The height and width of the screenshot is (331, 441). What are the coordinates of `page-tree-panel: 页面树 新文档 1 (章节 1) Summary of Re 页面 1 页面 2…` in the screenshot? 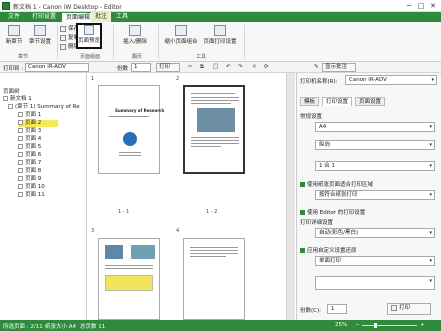 It's located at (43, 196).